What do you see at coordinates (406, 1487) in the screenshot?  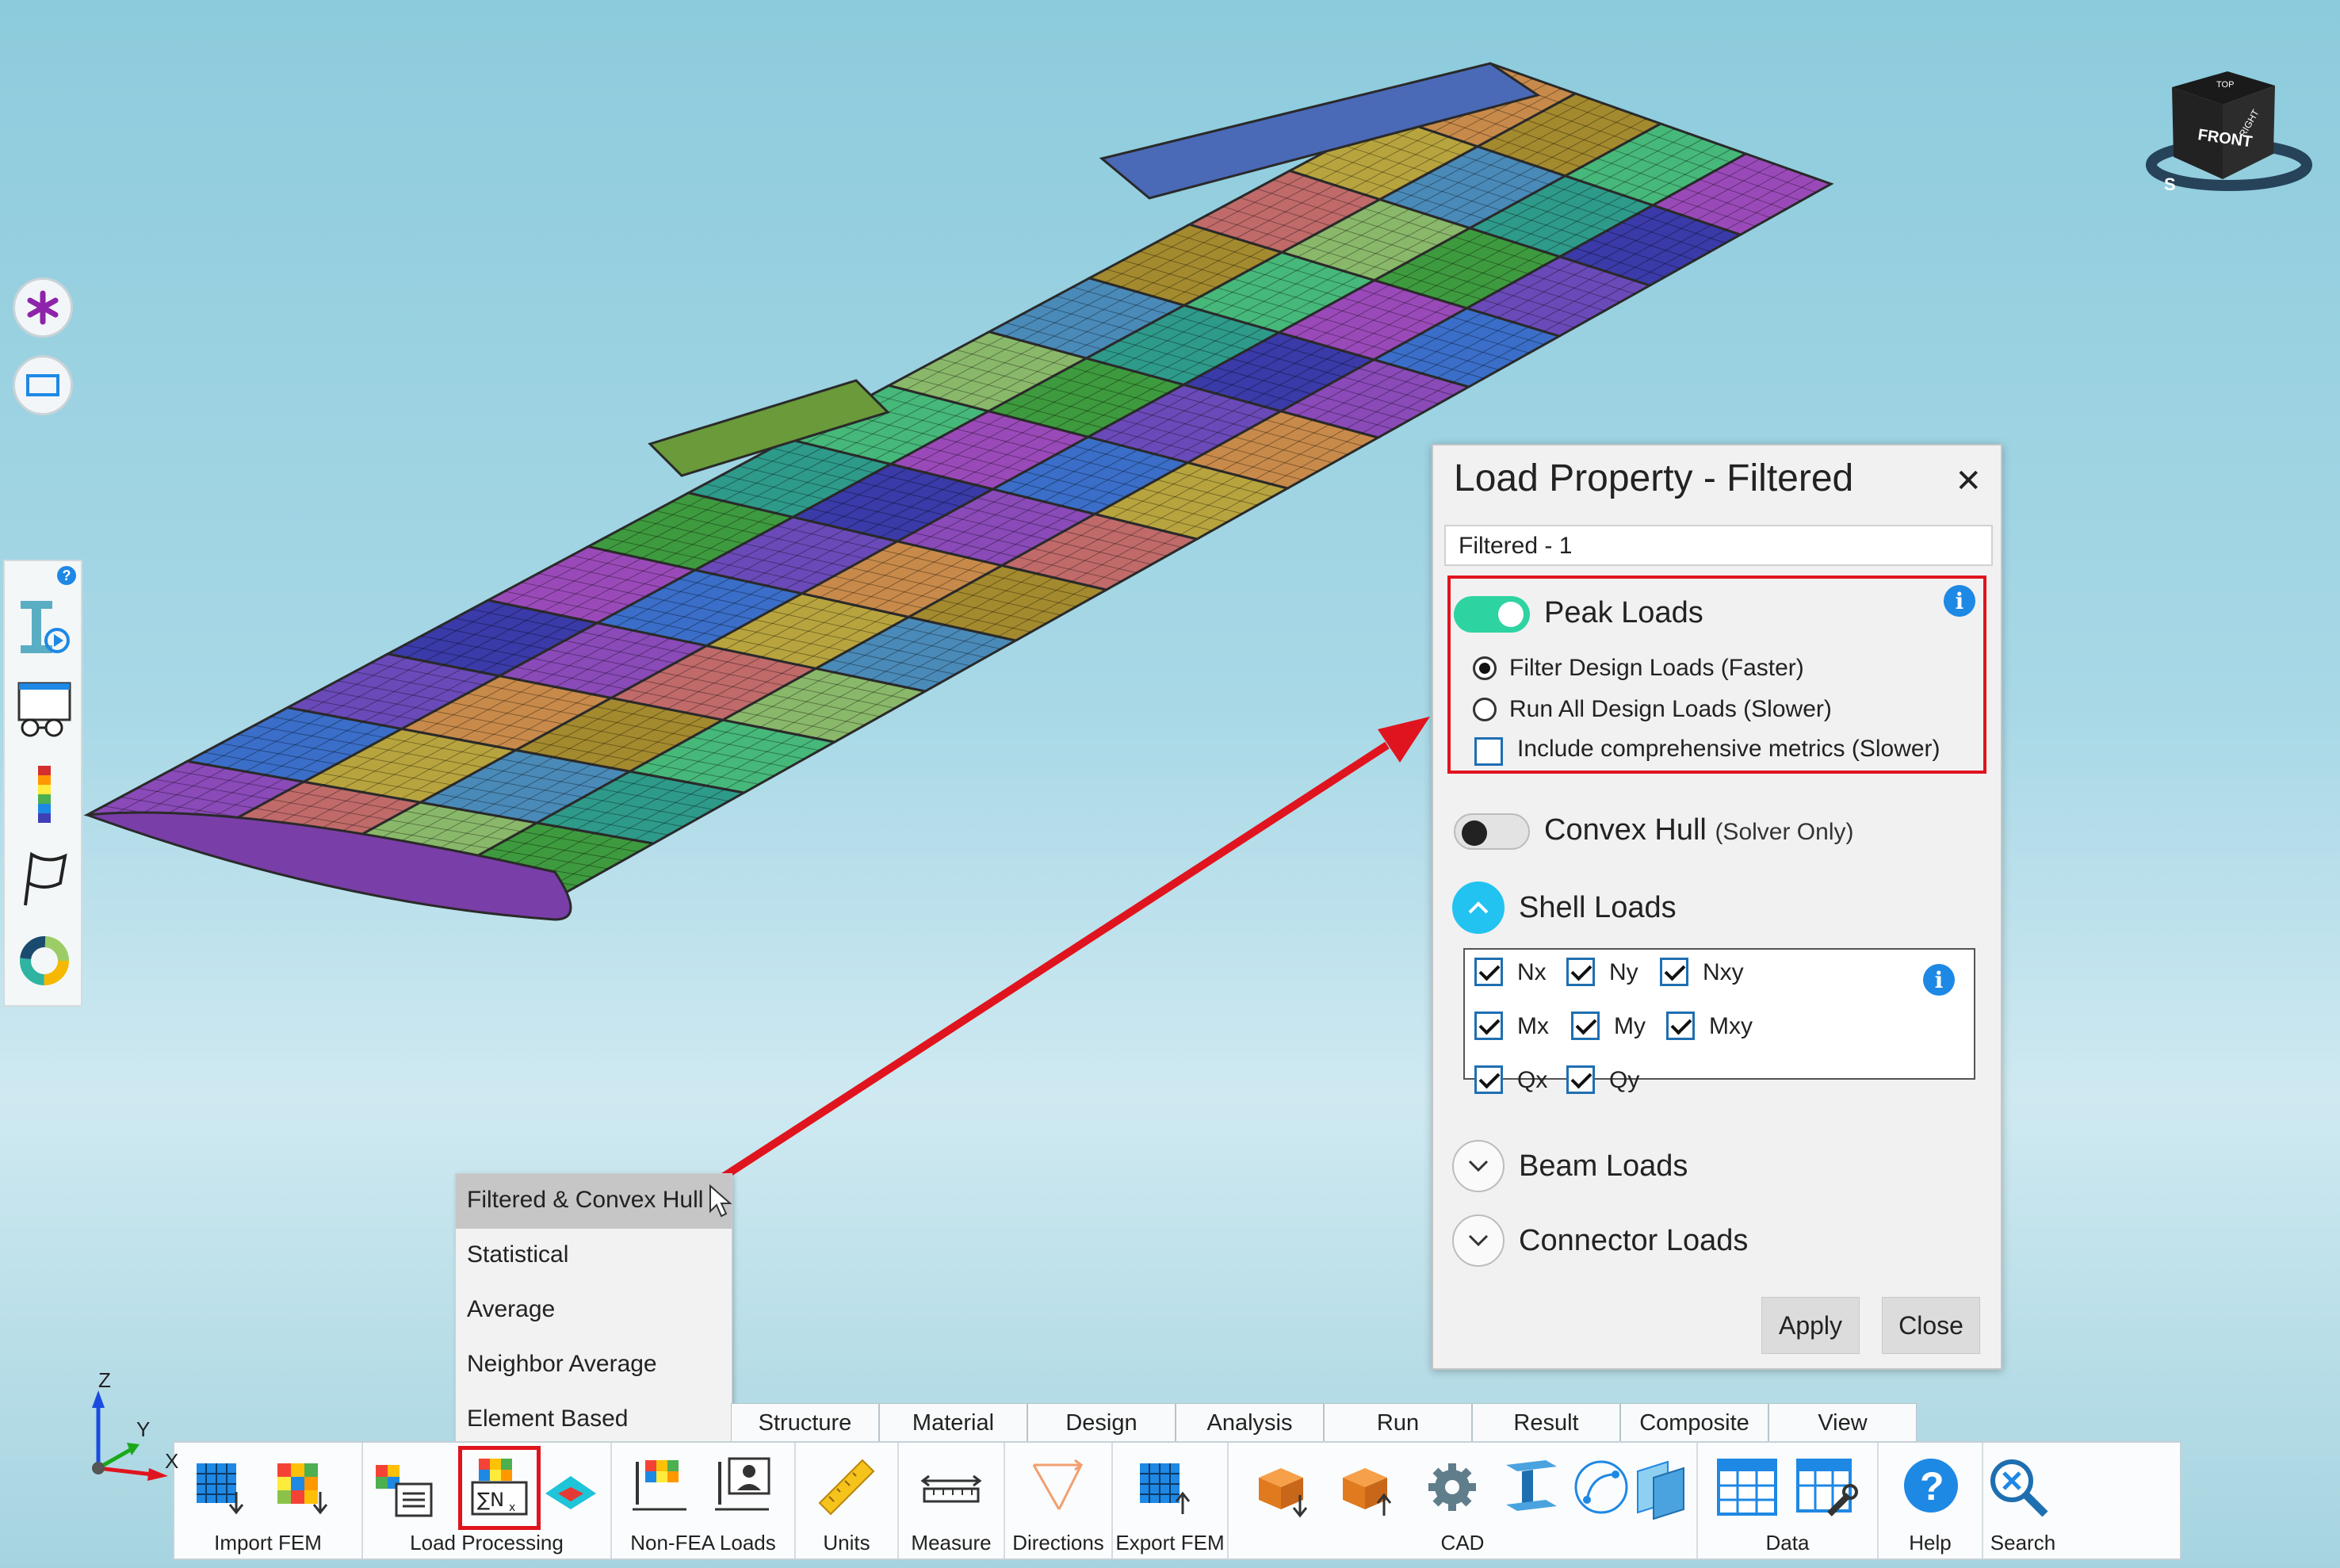 I see `load-list-icon` at bounding box center [406, 1487].